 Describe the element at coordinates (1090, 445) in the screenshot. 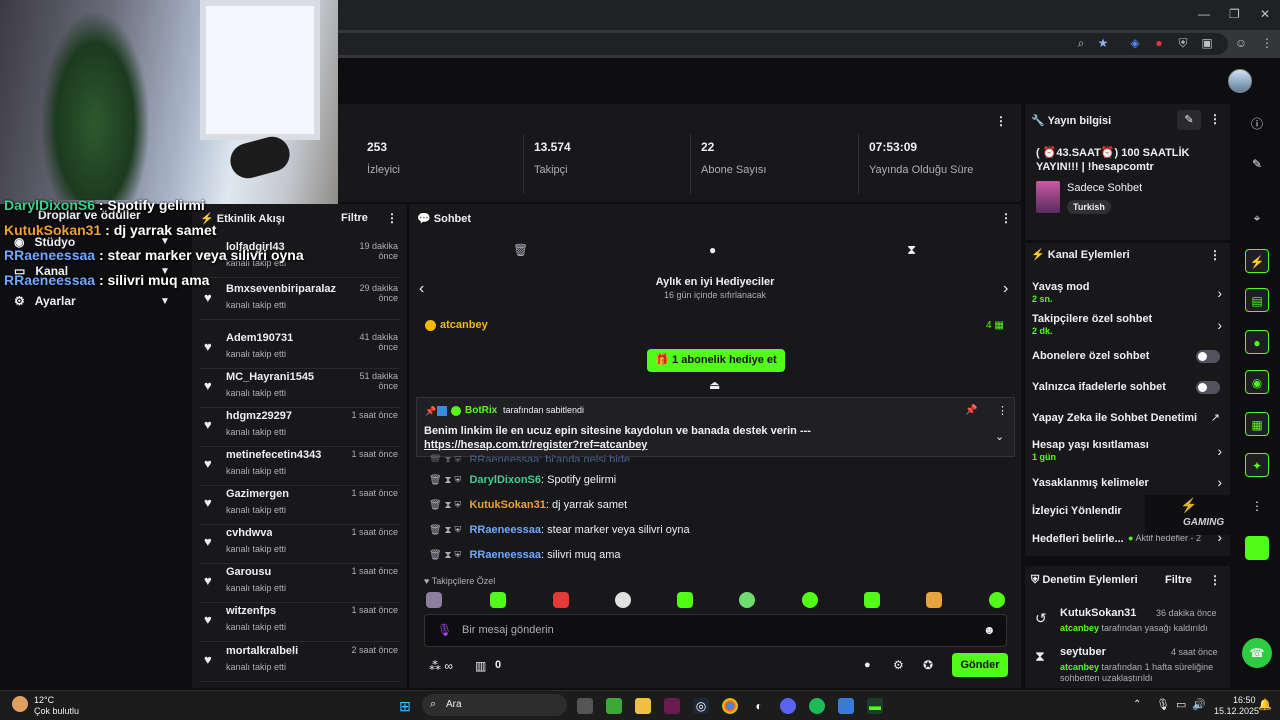

I see `account-age-label: Hesap yaşı kısıtlaması` at that location.